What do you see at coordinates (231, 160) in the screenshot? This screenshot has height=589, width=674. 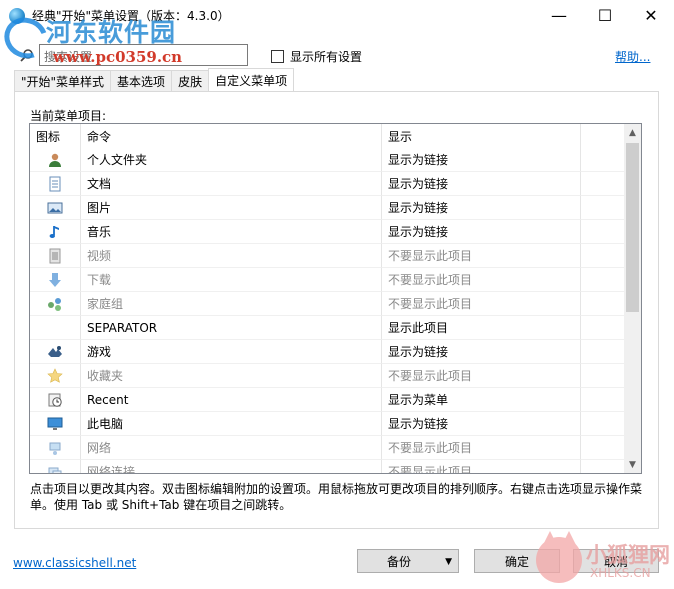 I see `list-item-command: 个人文件夹` at bounding box center [231, 160].